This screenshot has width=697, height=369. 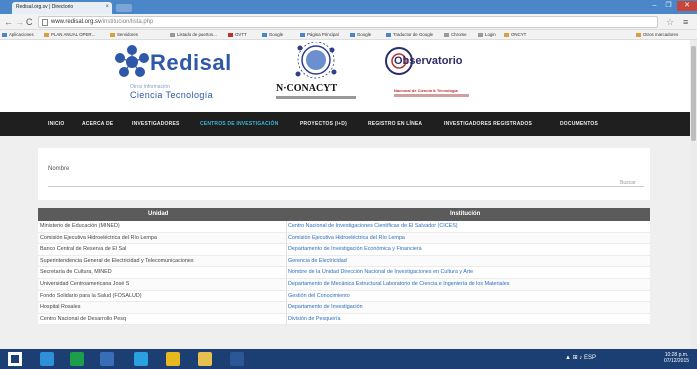 What do you see at coordinates (29, 22) in the screenshot?
I see `reload-button: C` at bounding box center [29, 22].